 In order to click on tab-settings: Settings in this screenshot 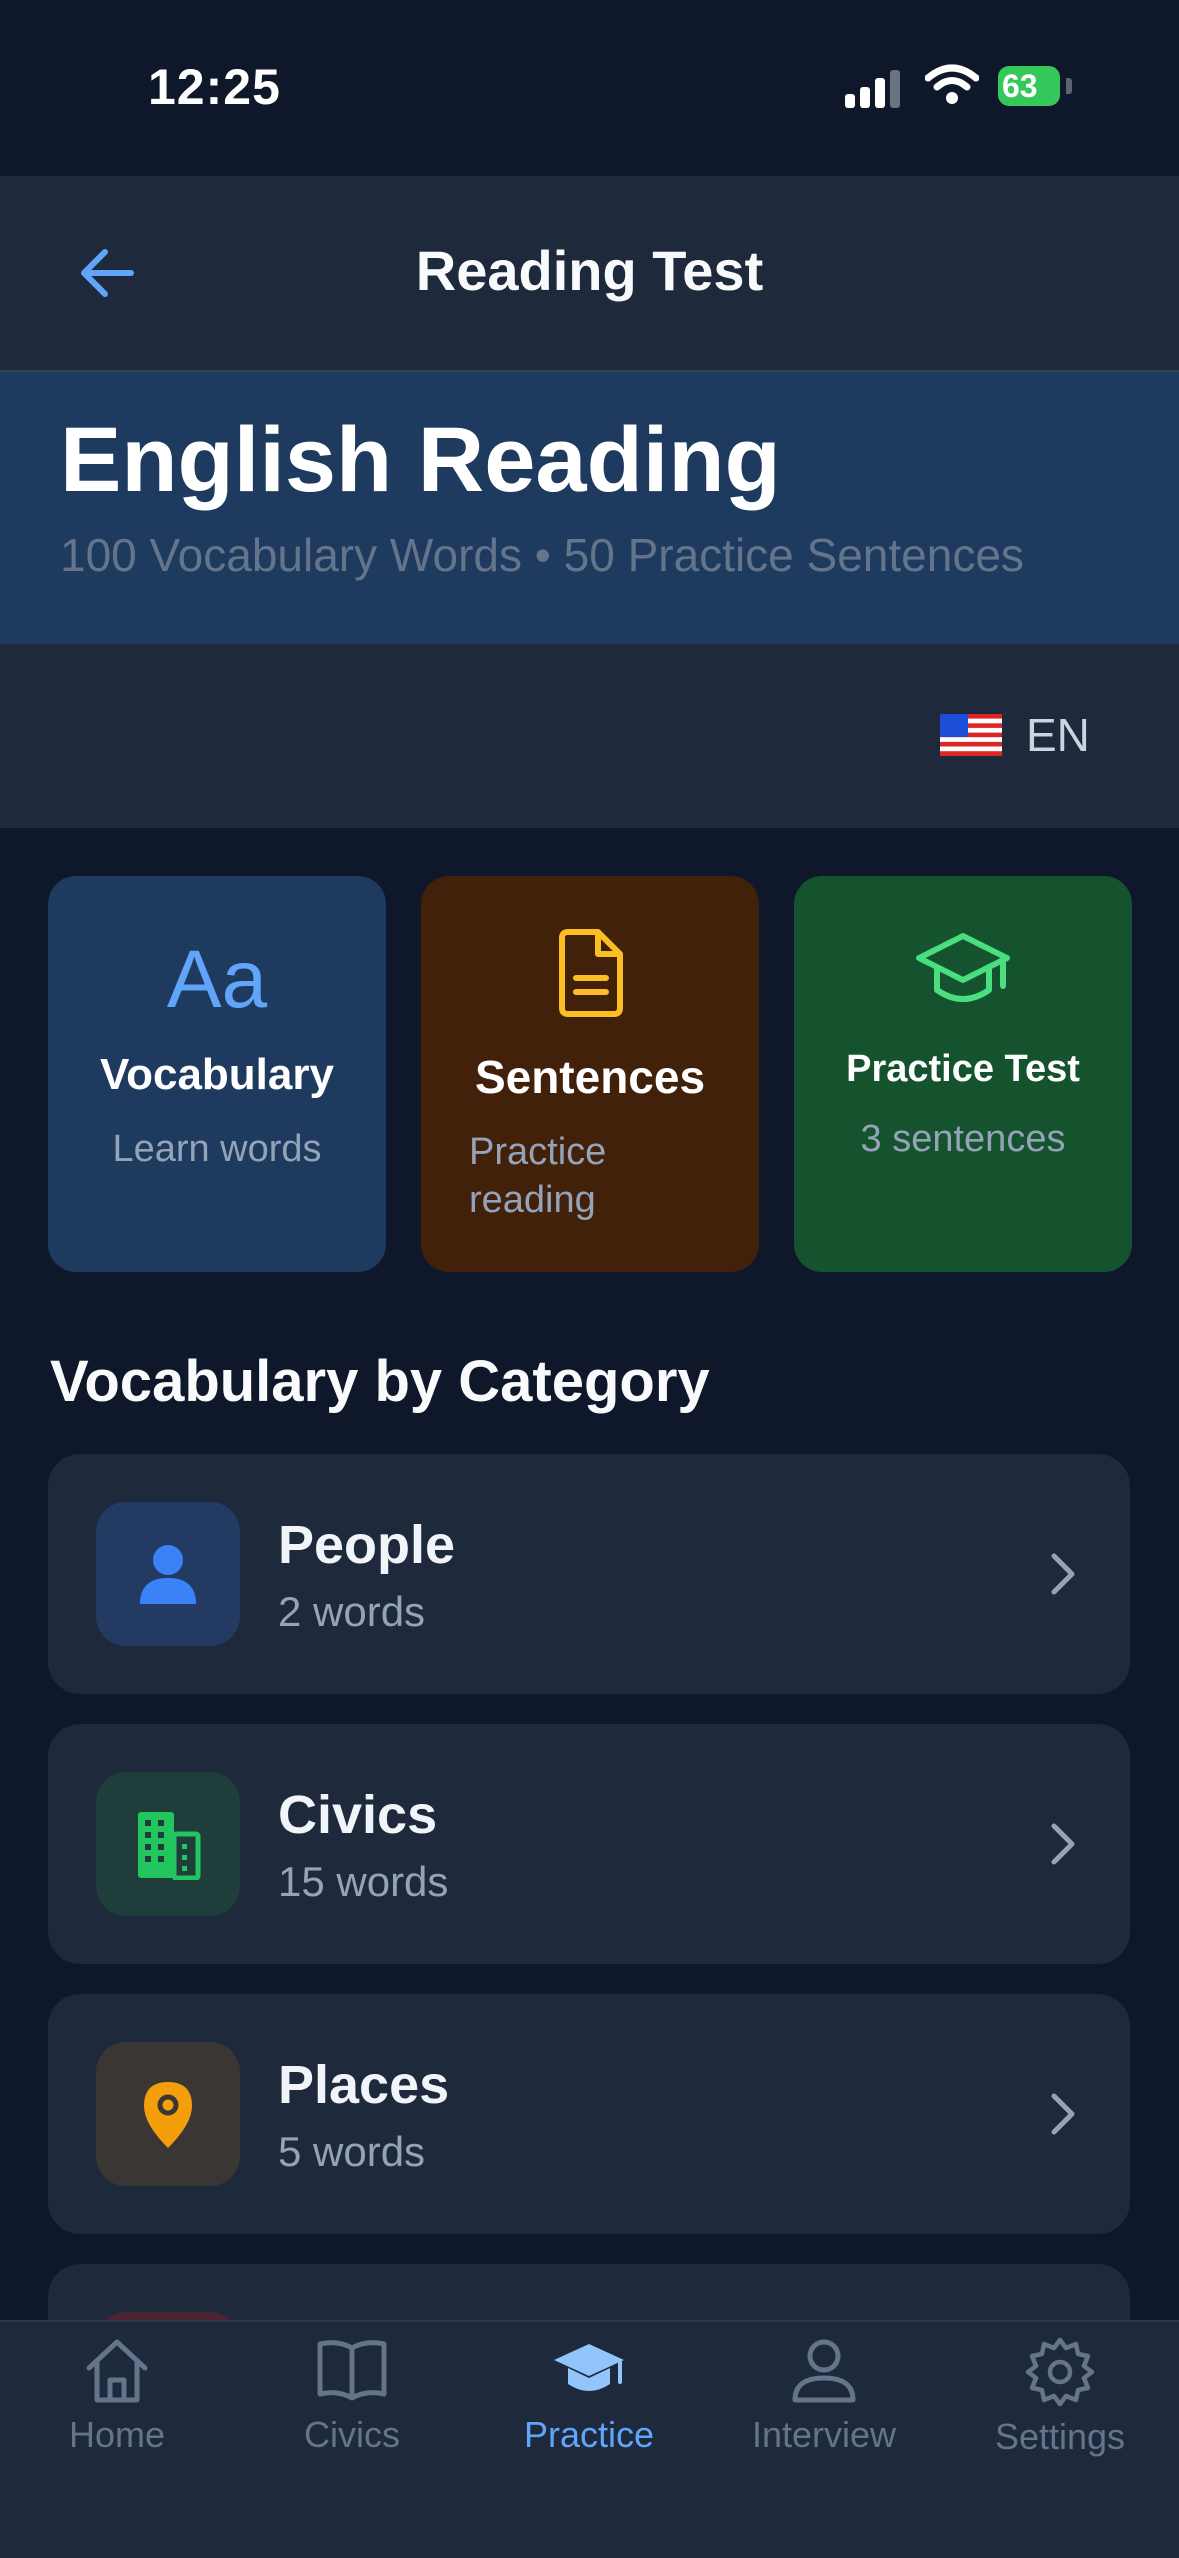, I will do `click(1060, 2406)`.